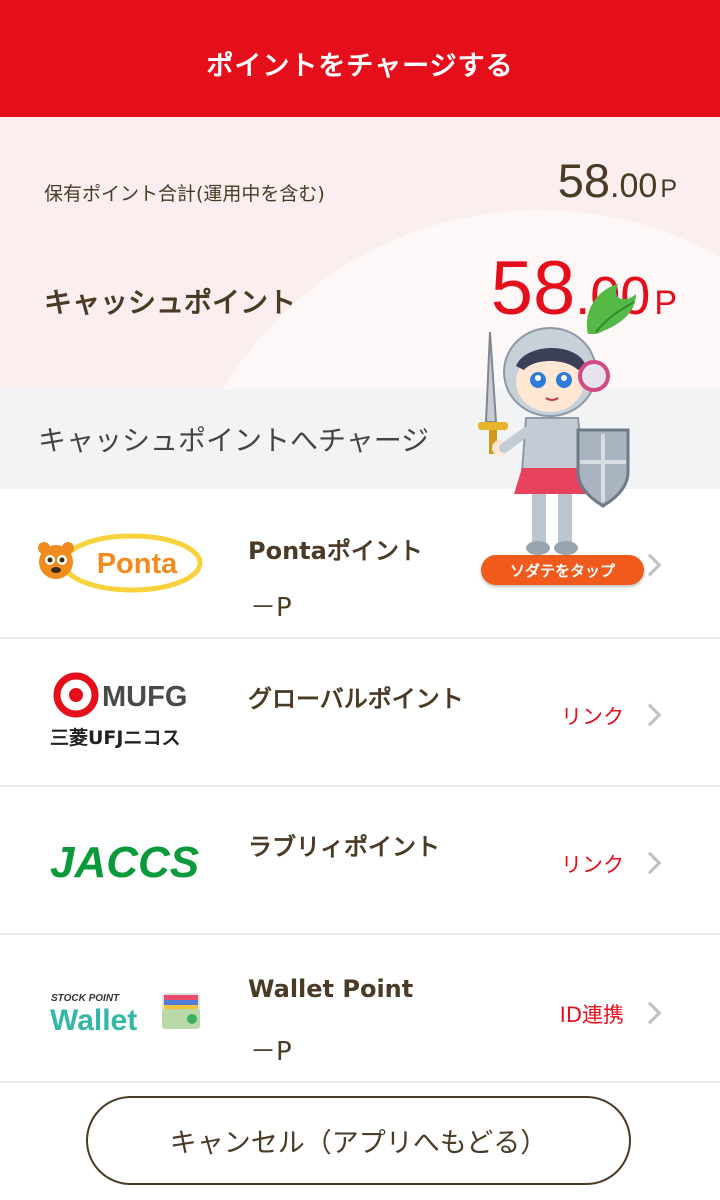 This screenshot has height=1200, width=720. I want to click on list-item-wallet: STOCK POINT Wallet Wallet Point －P ID連携, so click(360, 1009).